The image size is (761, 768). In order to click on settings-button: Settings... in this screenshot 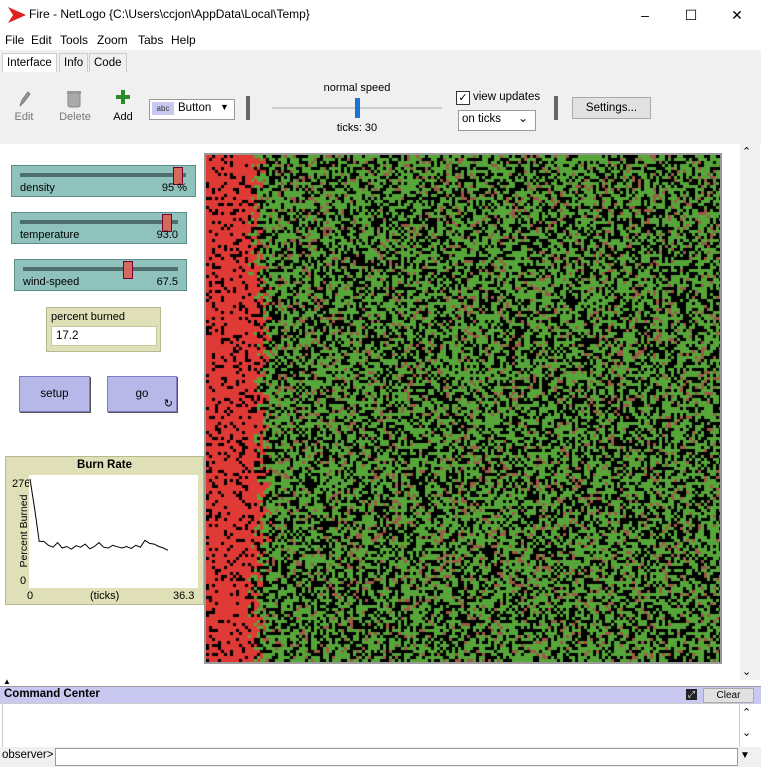, I will do `click(611, 108)`.